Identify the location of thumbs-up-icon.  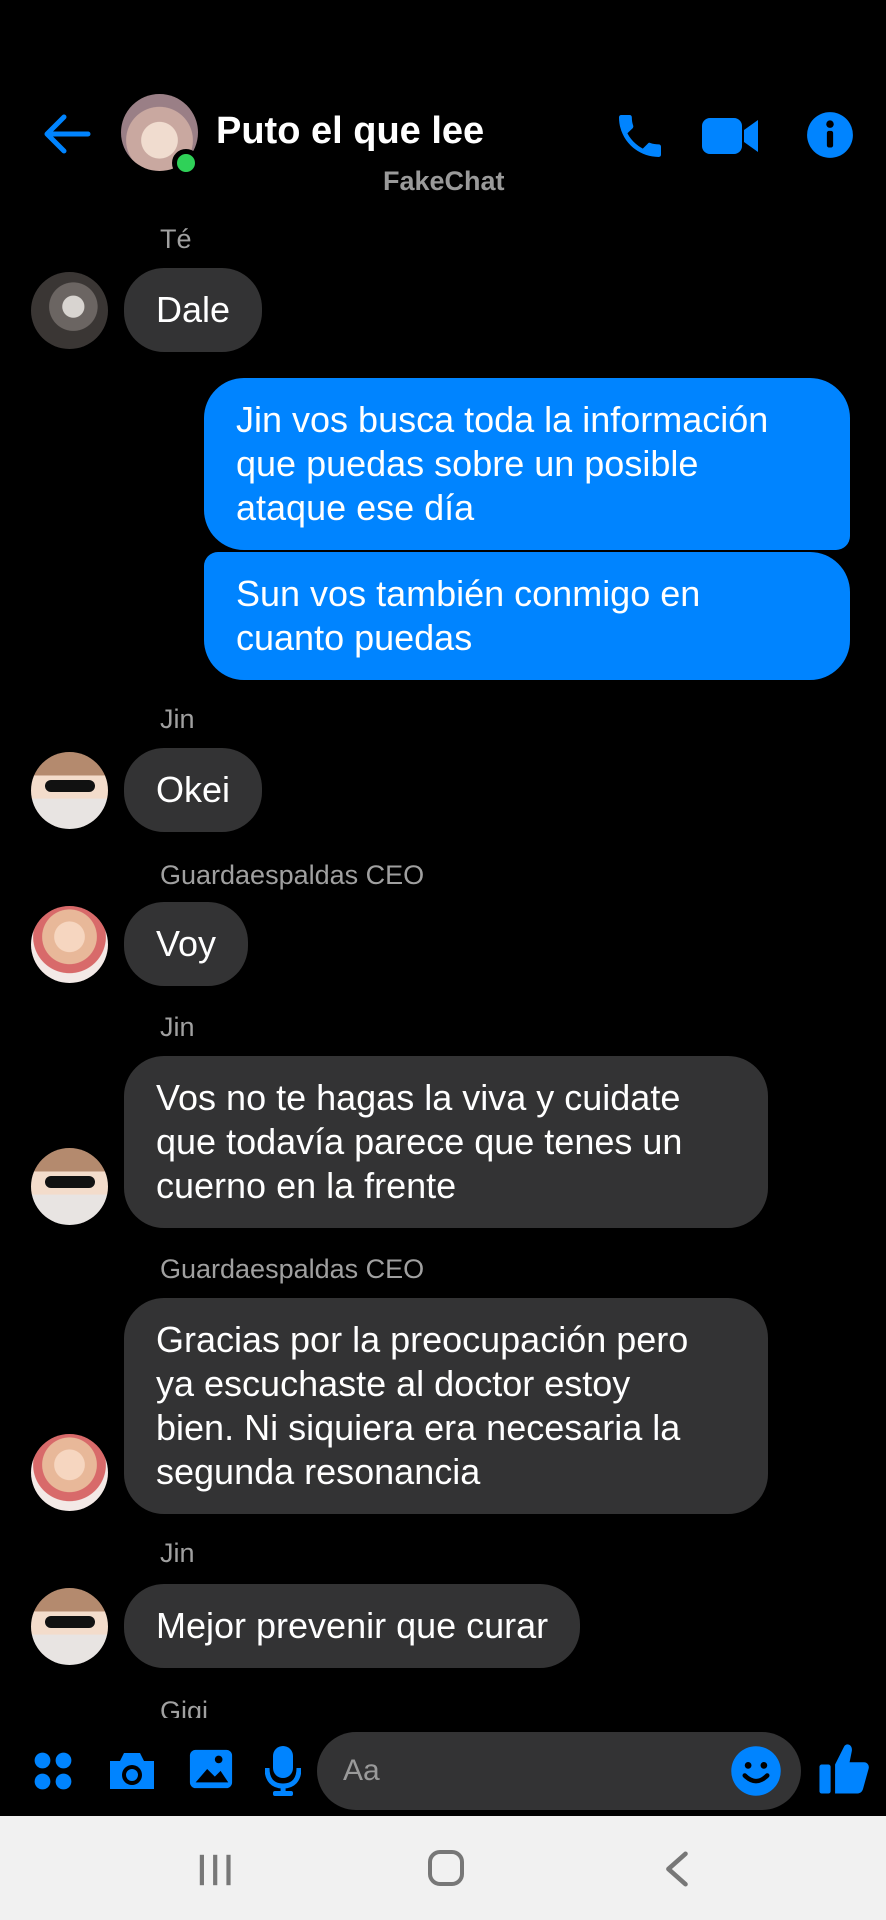
(844, 1769).